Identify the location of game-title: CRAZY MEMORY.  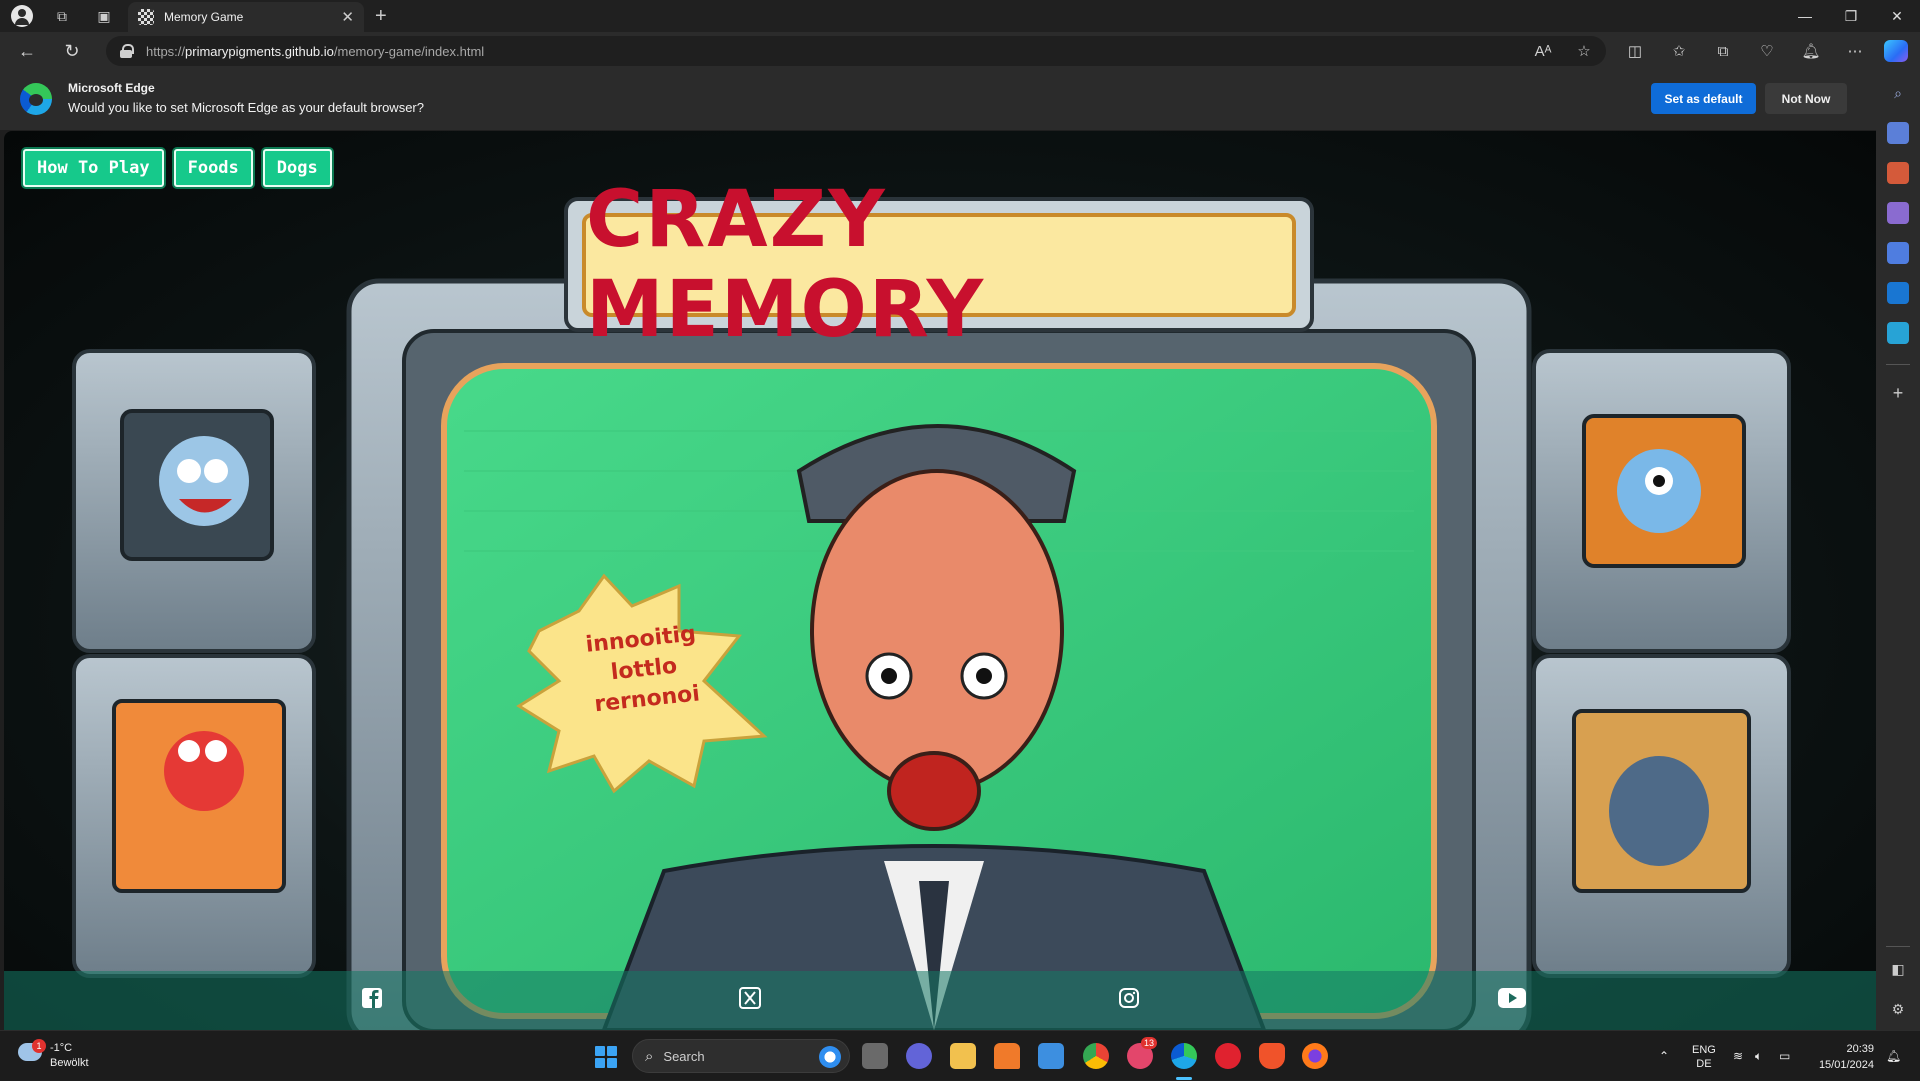
(786, 265).